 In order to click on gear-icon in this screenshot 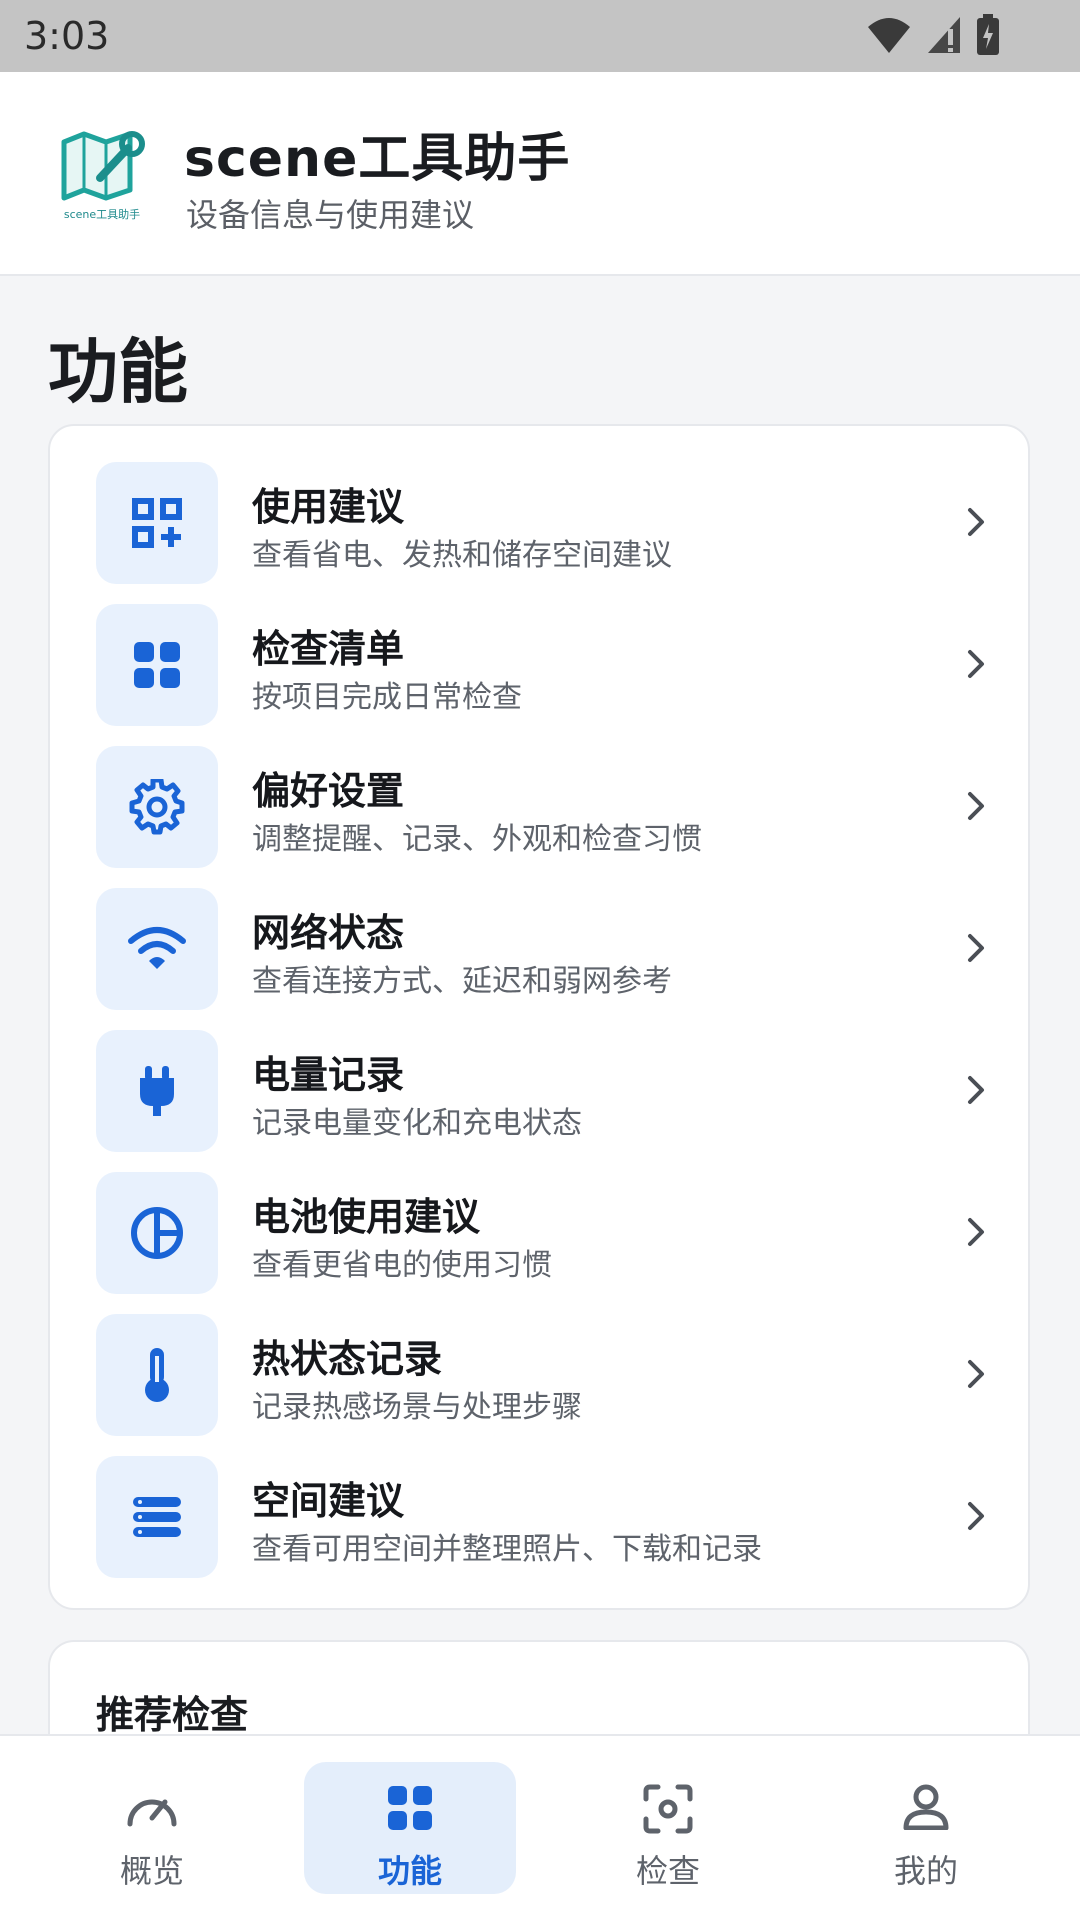, I will do `click(157, 807)`.